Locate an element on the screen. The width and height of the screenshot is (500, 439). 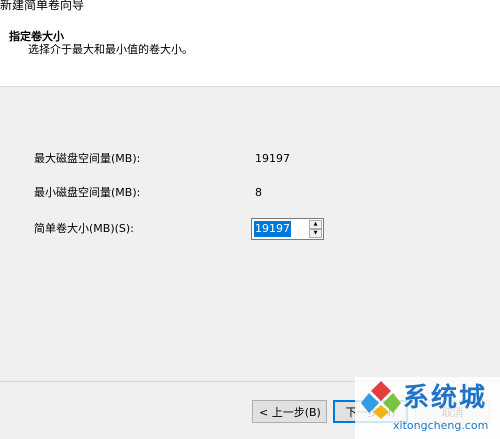
brand-url: xitongcheng.com is located at coordinates (441, 425).